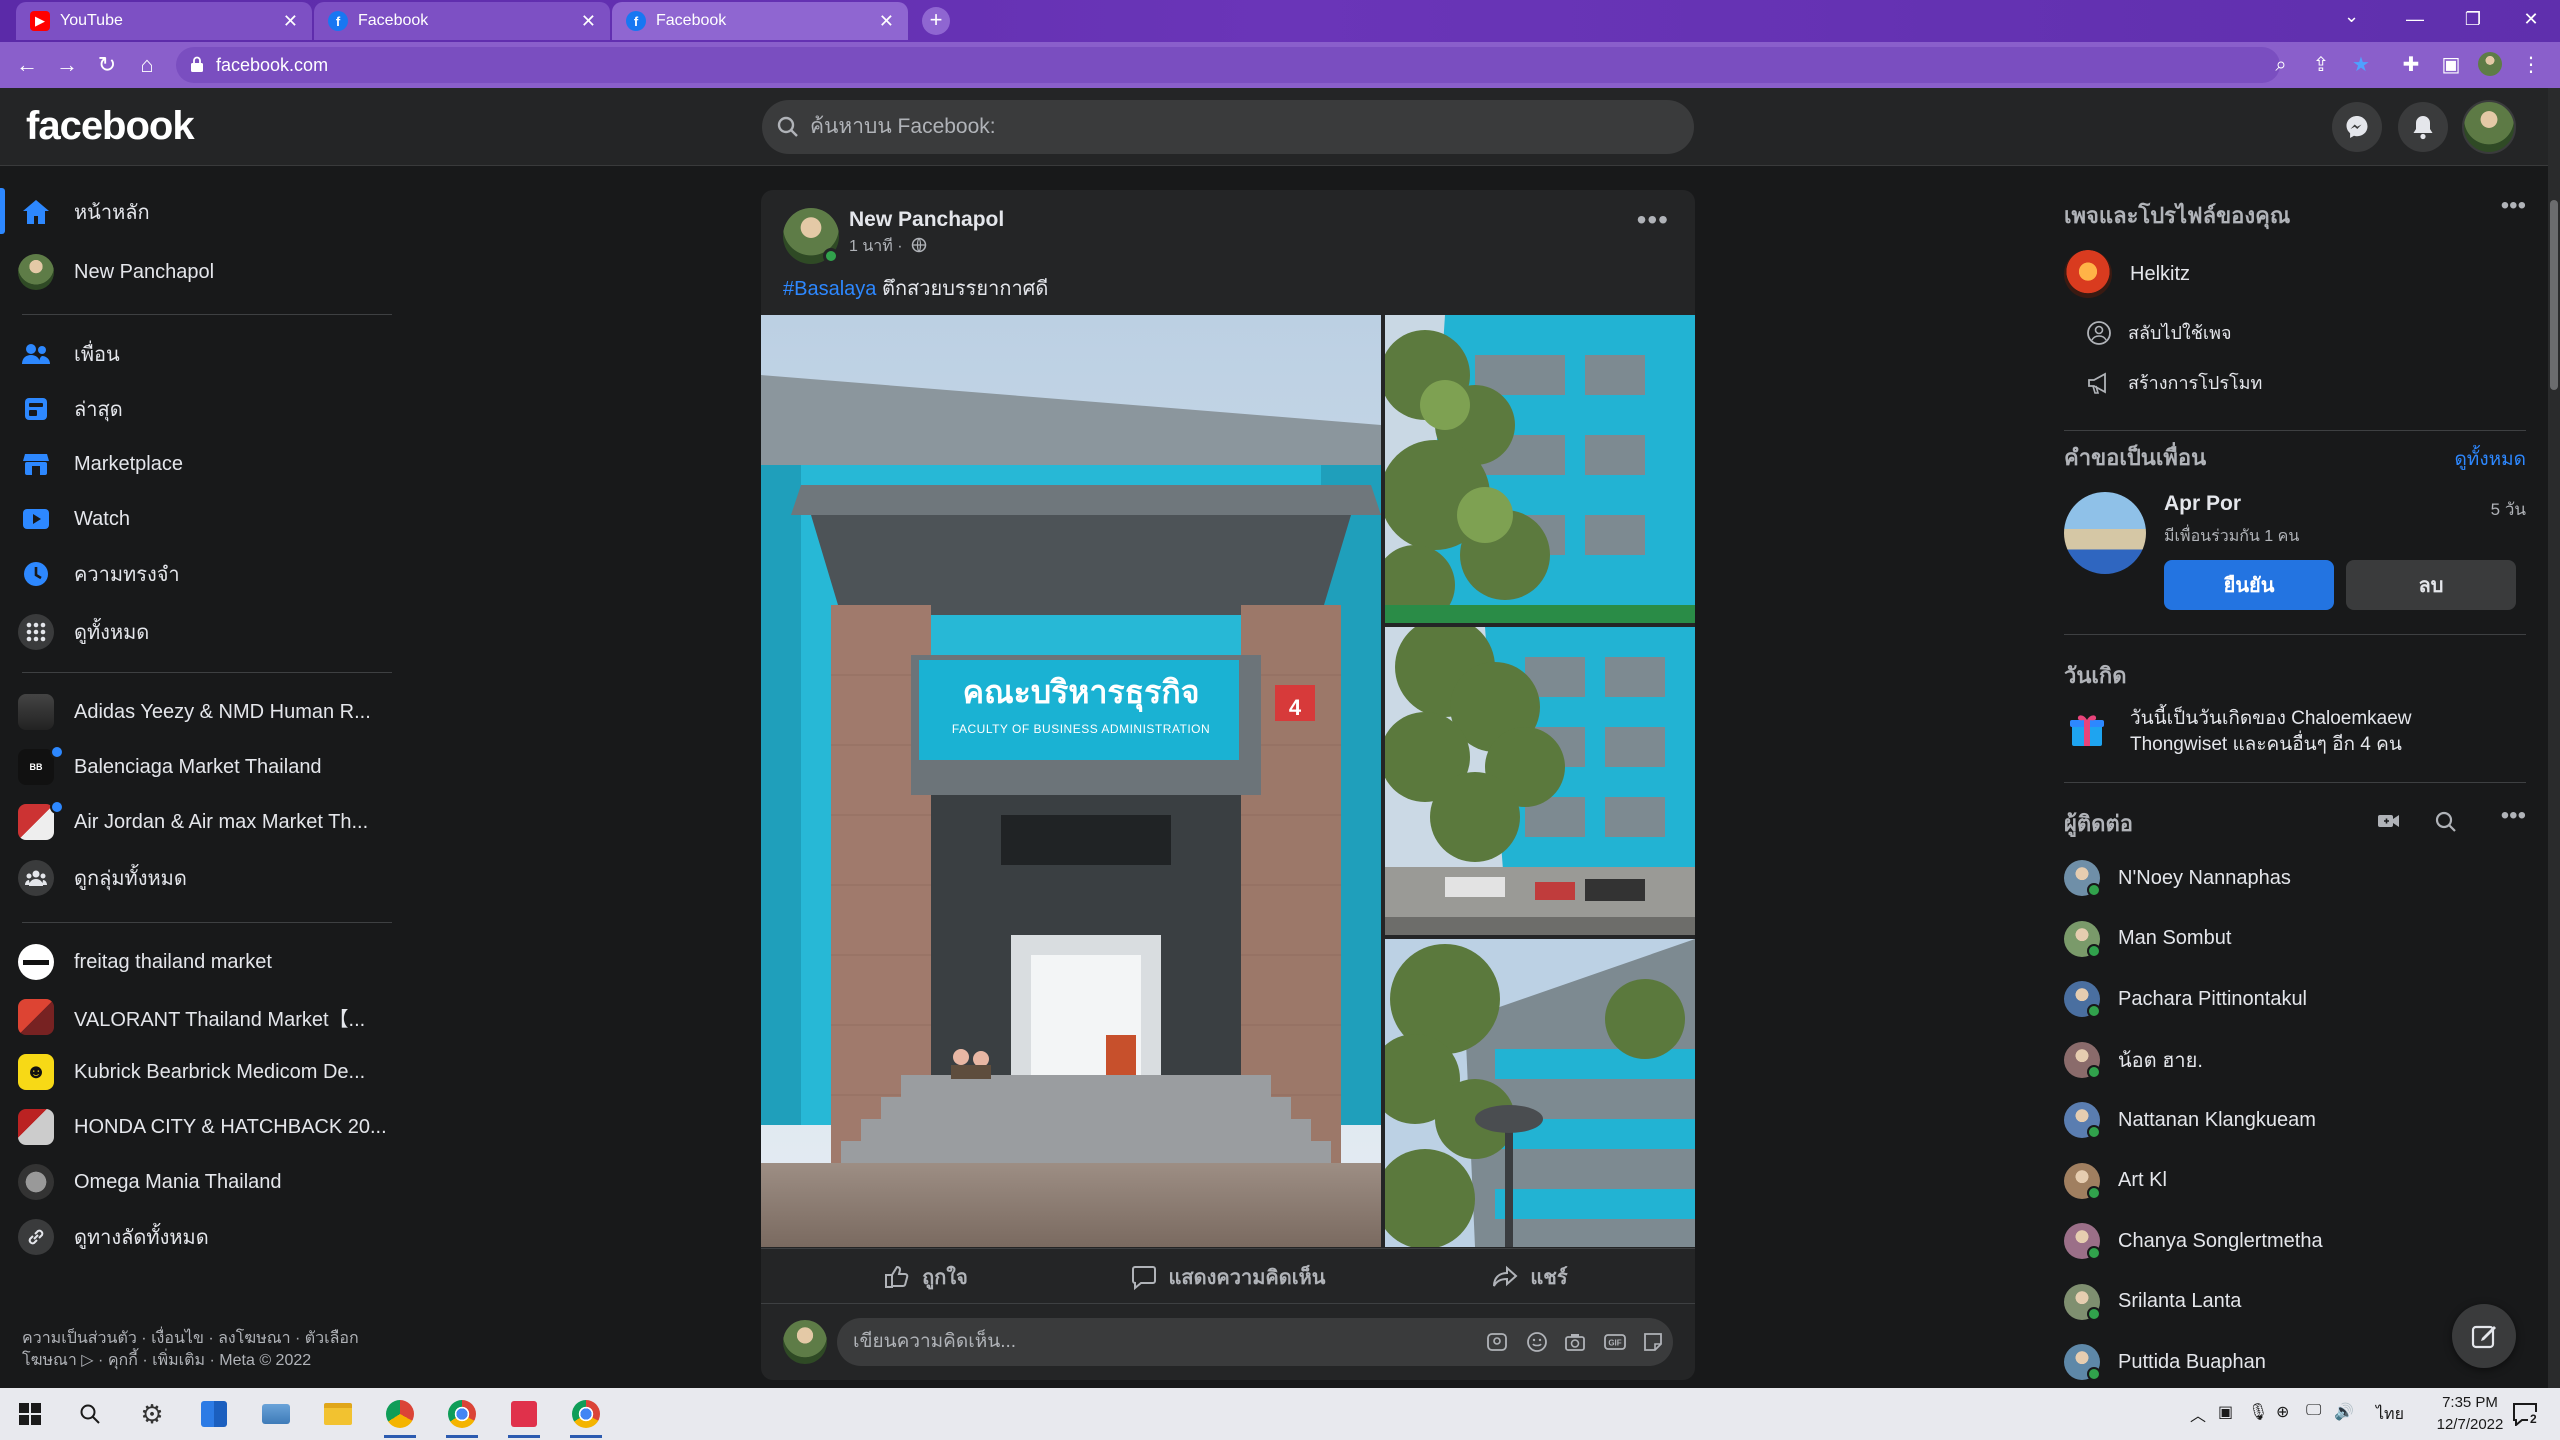  Describe the element at coordinates (164, 21) in the screenshot. I see `tab-youtube: ▶ YouTube ✕` at that location.